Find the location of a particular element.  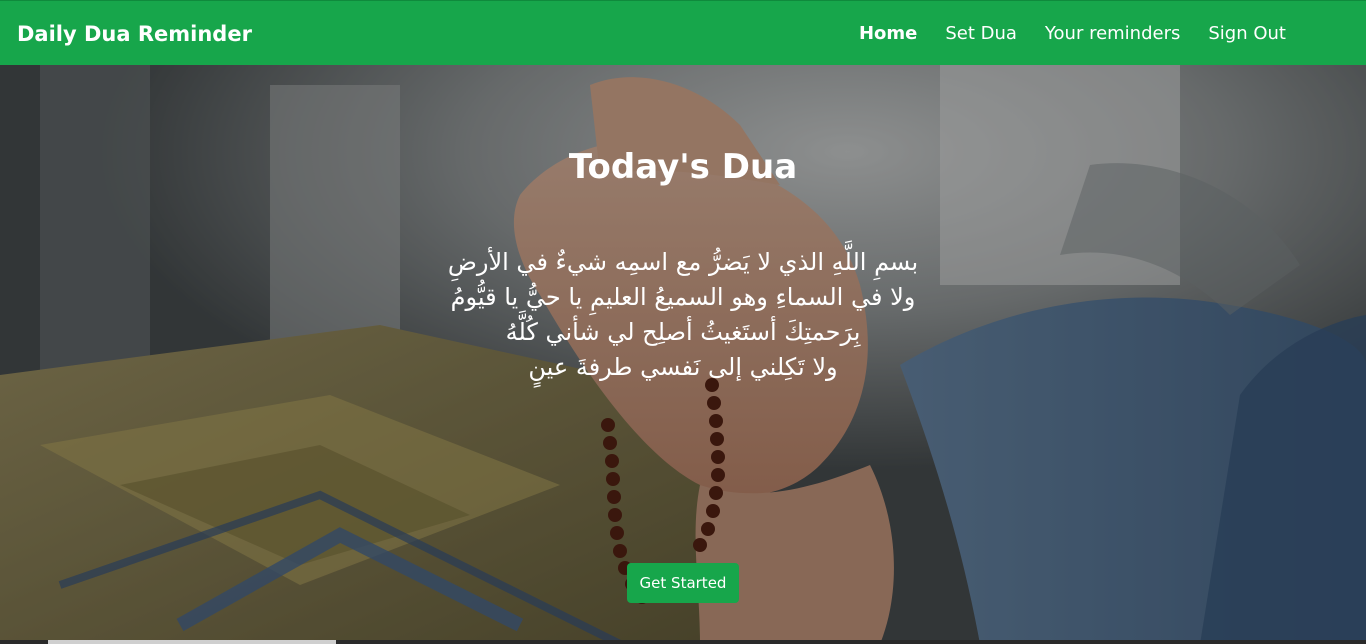

brand-title: Daily Dua Reminder is located at coordinates (134, 34).